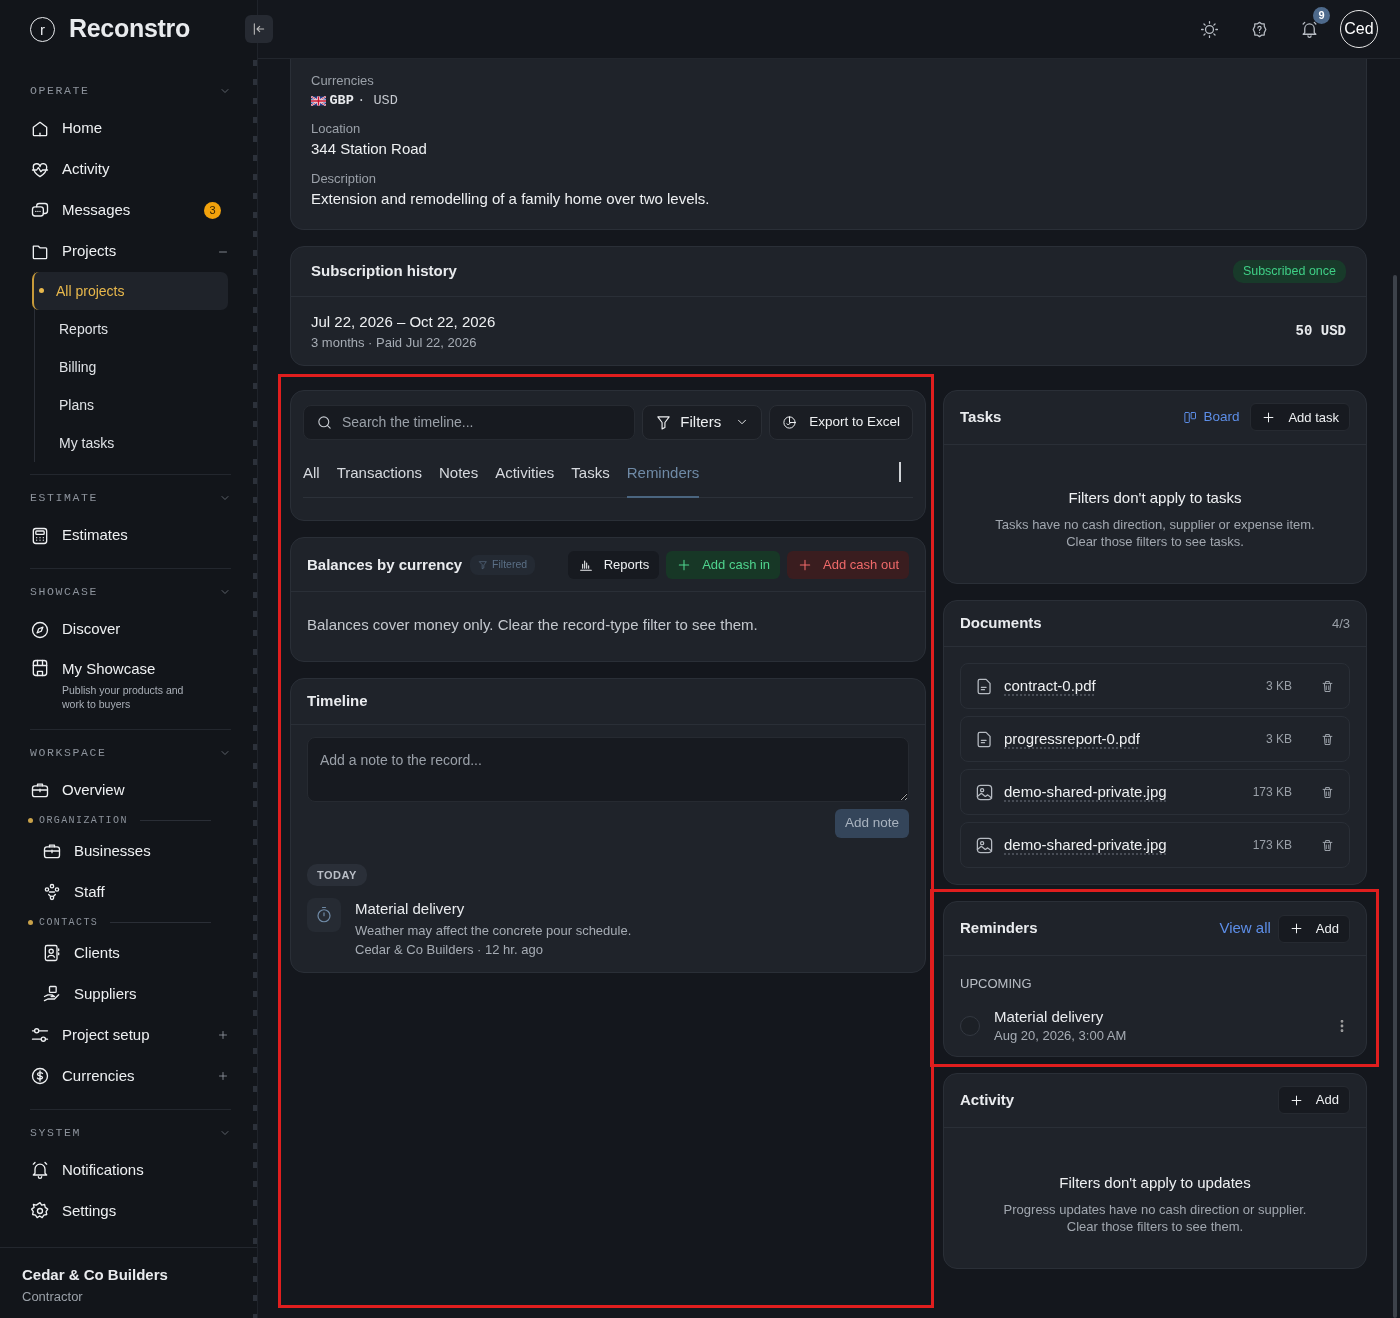  What do you see at coordinates (1211, 417) in the screenshot?
I see `board-link: Board` at bounding box center [1211, 417].